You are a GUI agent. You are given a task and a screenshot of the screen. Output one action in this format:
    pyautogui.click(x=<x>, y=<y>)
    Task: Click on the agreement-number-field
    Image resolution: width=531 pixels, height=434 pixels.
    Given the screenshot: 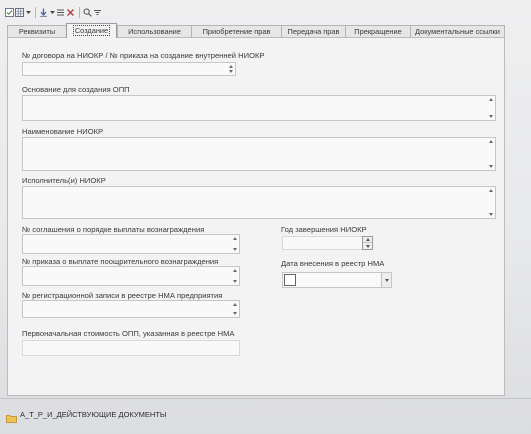 What is the action you would take?
    pyautogui.click(x=131, y=244)
    